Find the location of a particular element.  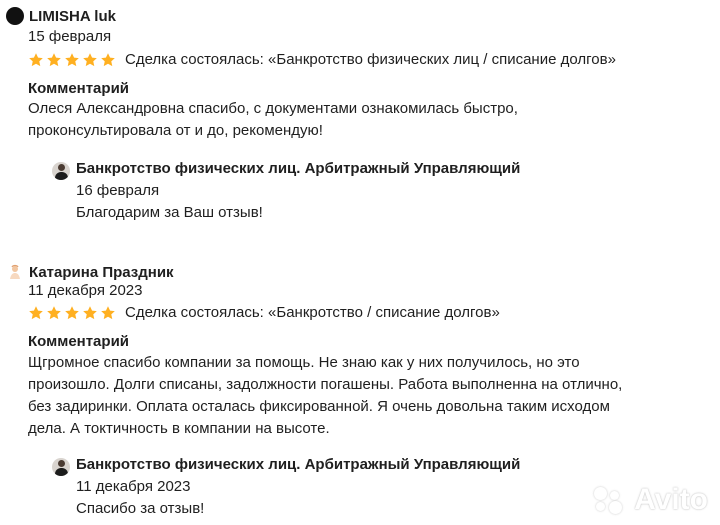

reply-date: 11 декабря 2023 is located at coordinates (133, 486).